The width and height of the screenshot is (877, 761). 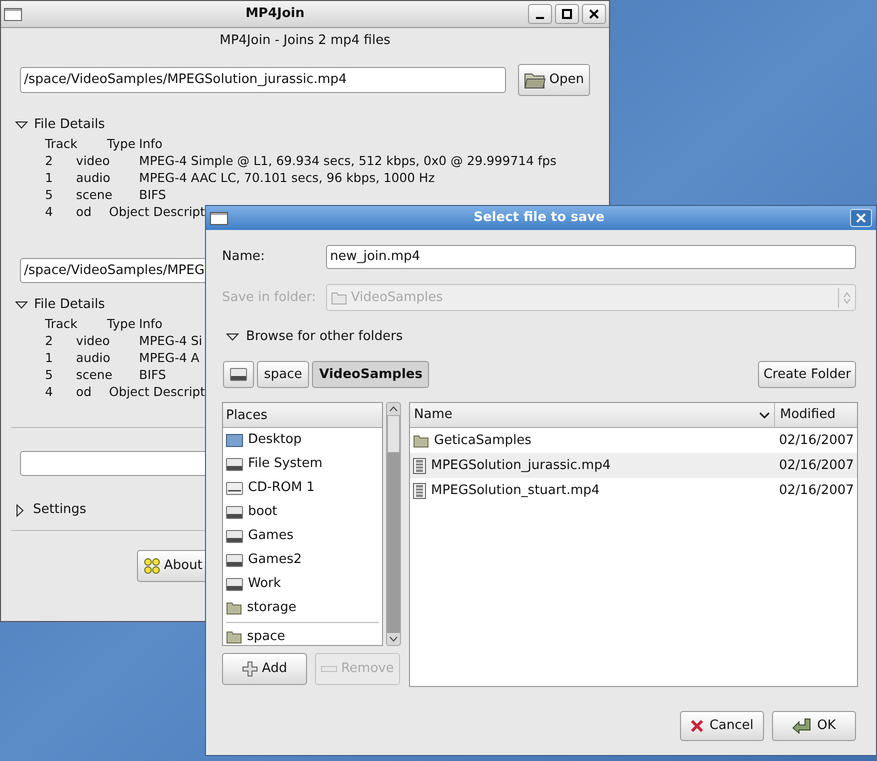 What do you see at coordinates (234, 440) in the screenshot?
I see `desktop-icon` at bounding box center [234, 440].